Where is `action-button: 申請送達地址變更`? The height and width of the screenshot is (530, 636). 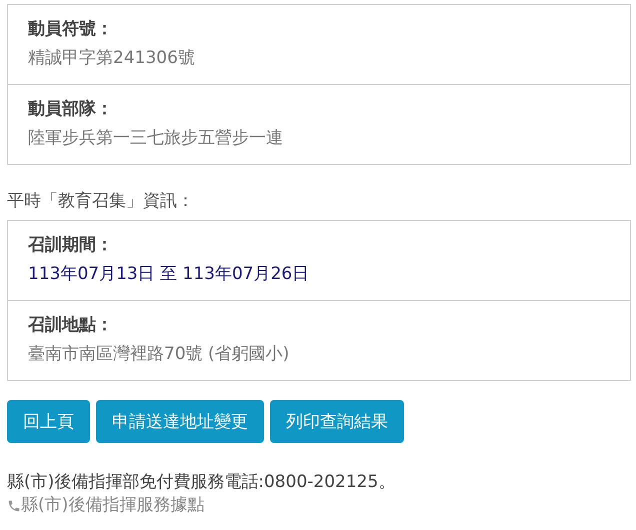 action-button: 申請送達地址變更 is located at coordinates (180, 421).